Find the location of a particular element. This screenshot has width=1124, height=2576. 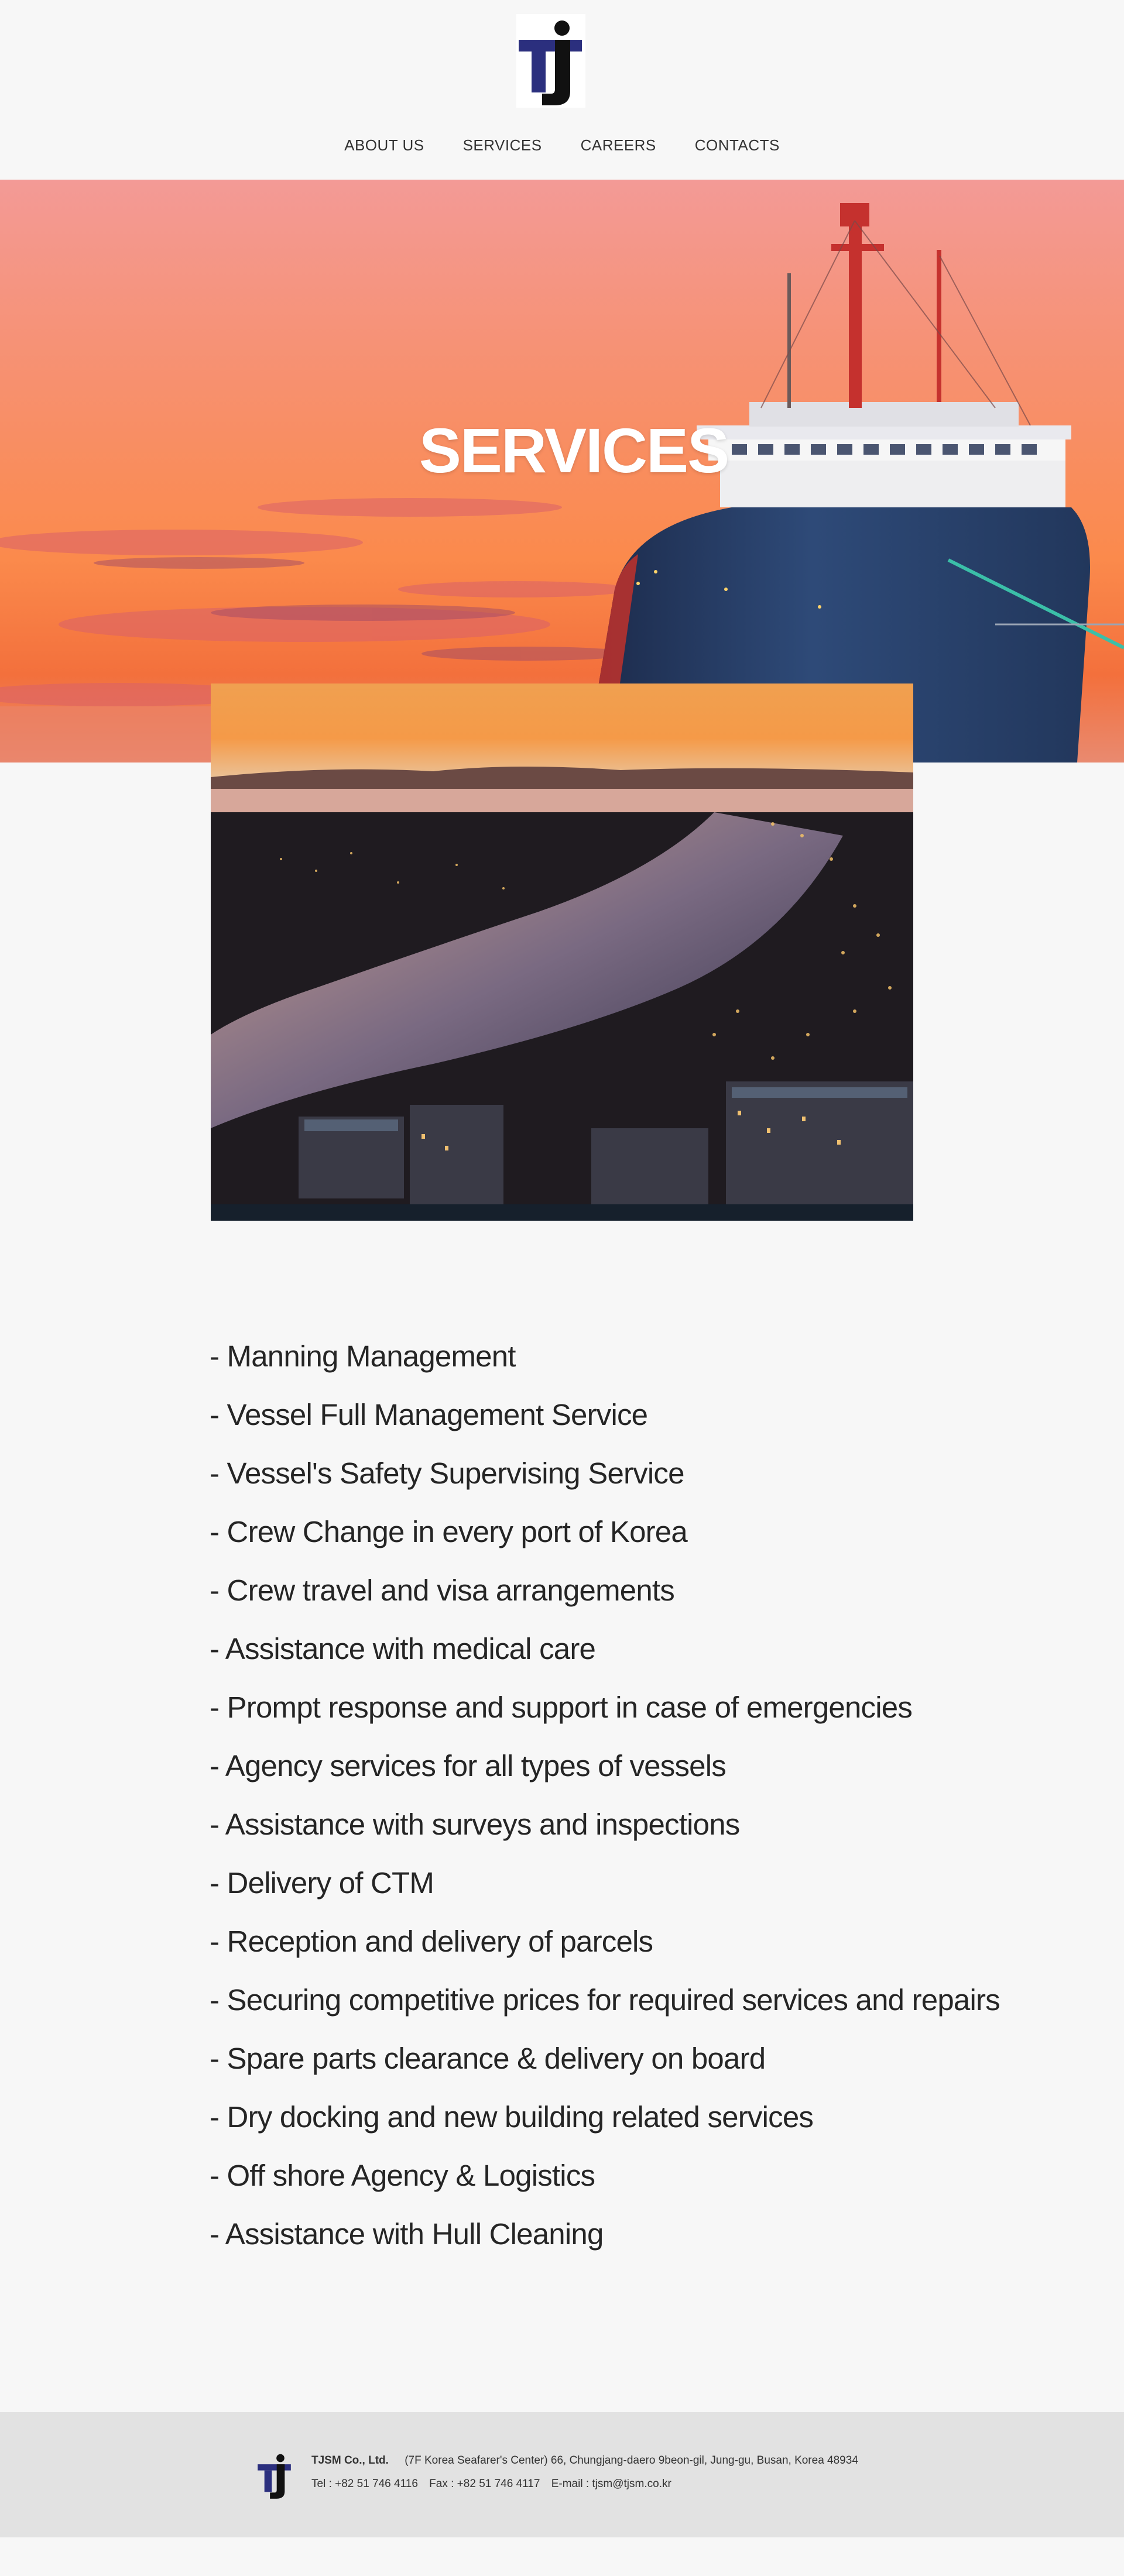

nav-about-us: ABOUT US is located at coordinates (384, 145).